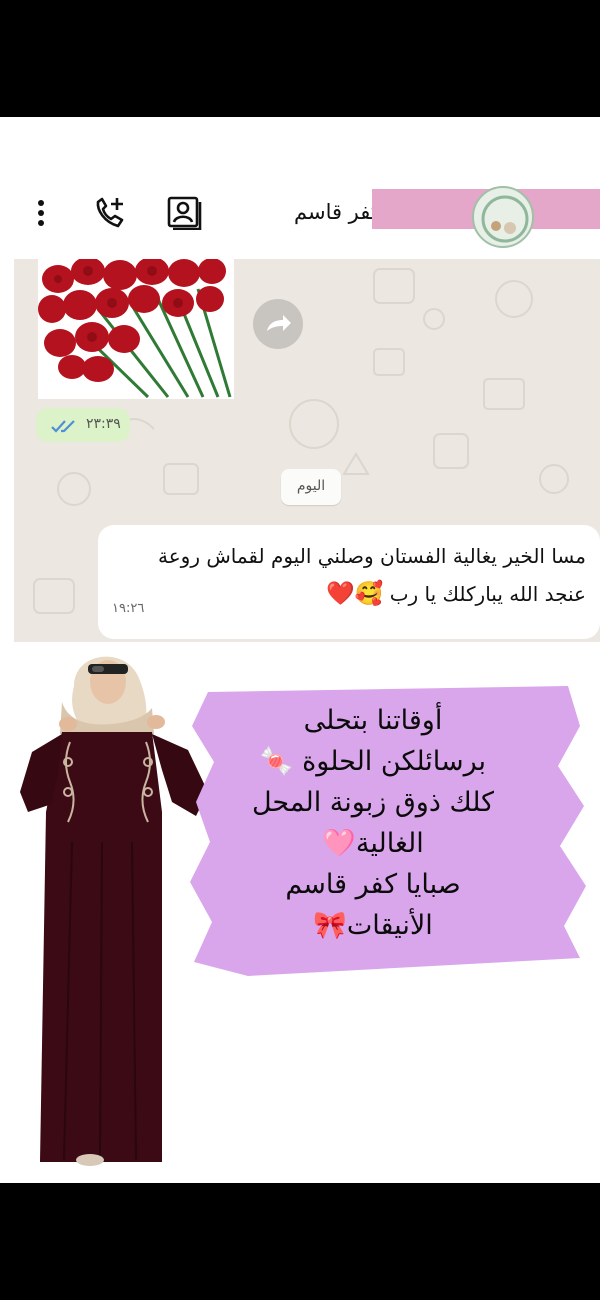 This screenshot has height=1300, width=600. Describe the element at coordinates (373, 720) in the screenshot. I see `promo-line: أوقاتنا بتحلى` at that location.